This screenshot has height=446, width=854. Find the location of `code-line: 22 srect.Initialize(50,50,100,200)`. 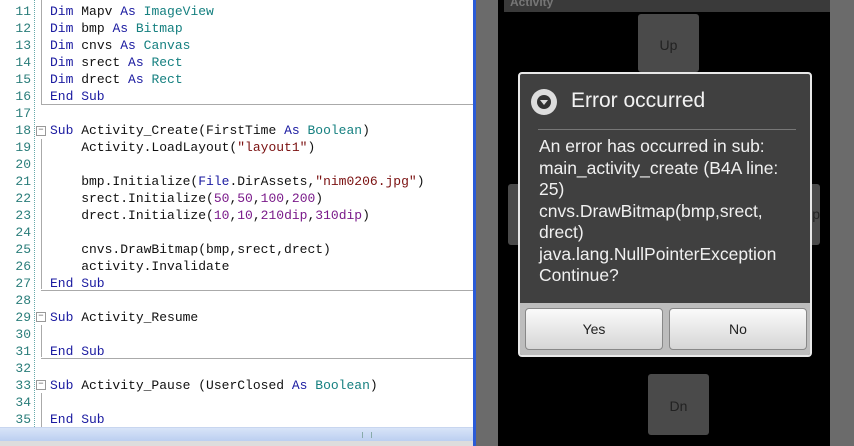

code-line: 22 srect.Initialize(50,50,100,200) is located at coordinates (236, 198).